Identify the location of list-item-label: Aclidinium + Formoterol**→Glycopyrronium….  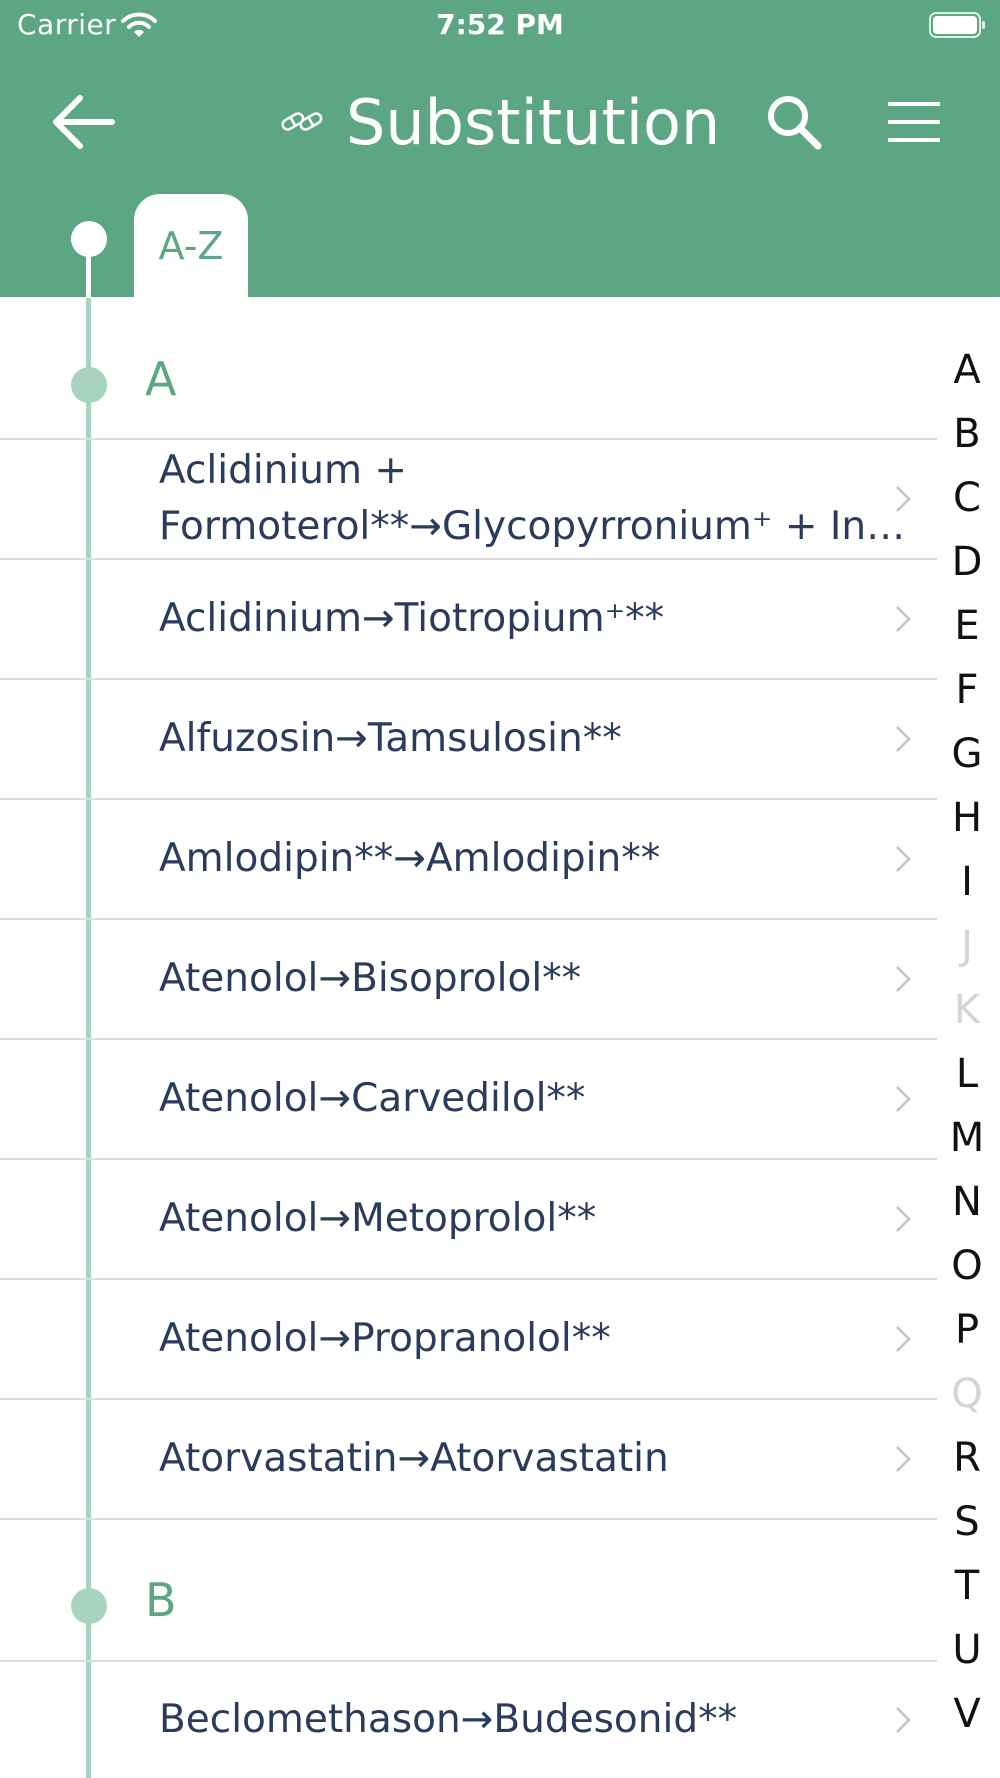
(533, 499).